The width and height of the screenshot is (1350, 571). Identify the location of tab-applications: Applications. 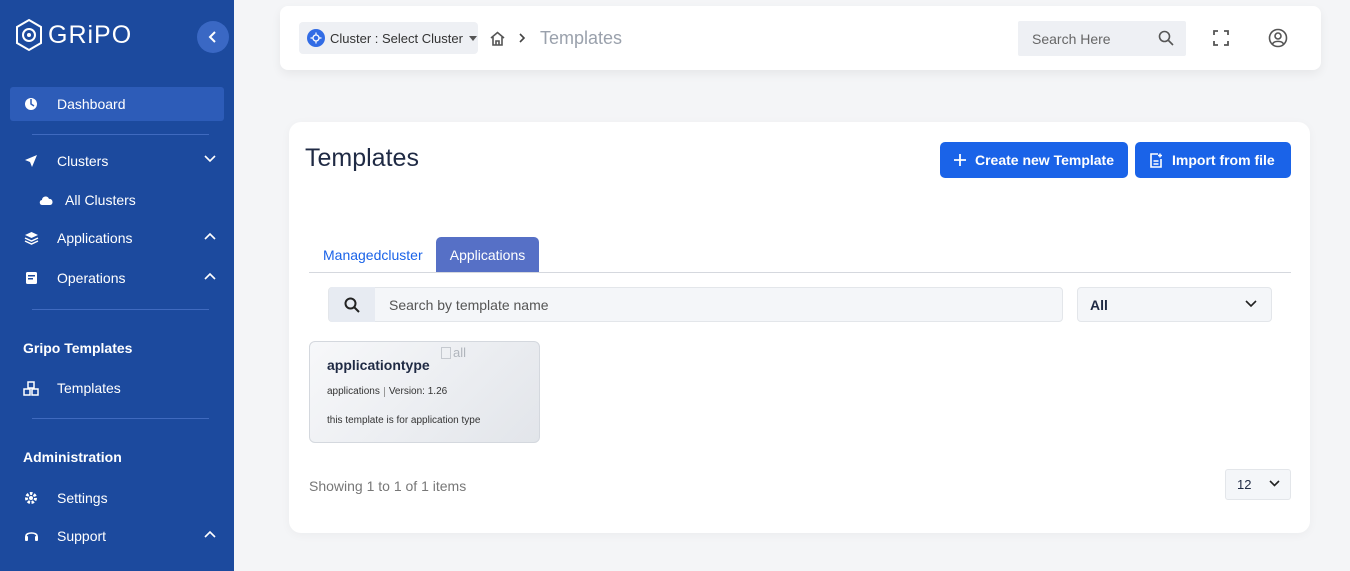
(487, 254).